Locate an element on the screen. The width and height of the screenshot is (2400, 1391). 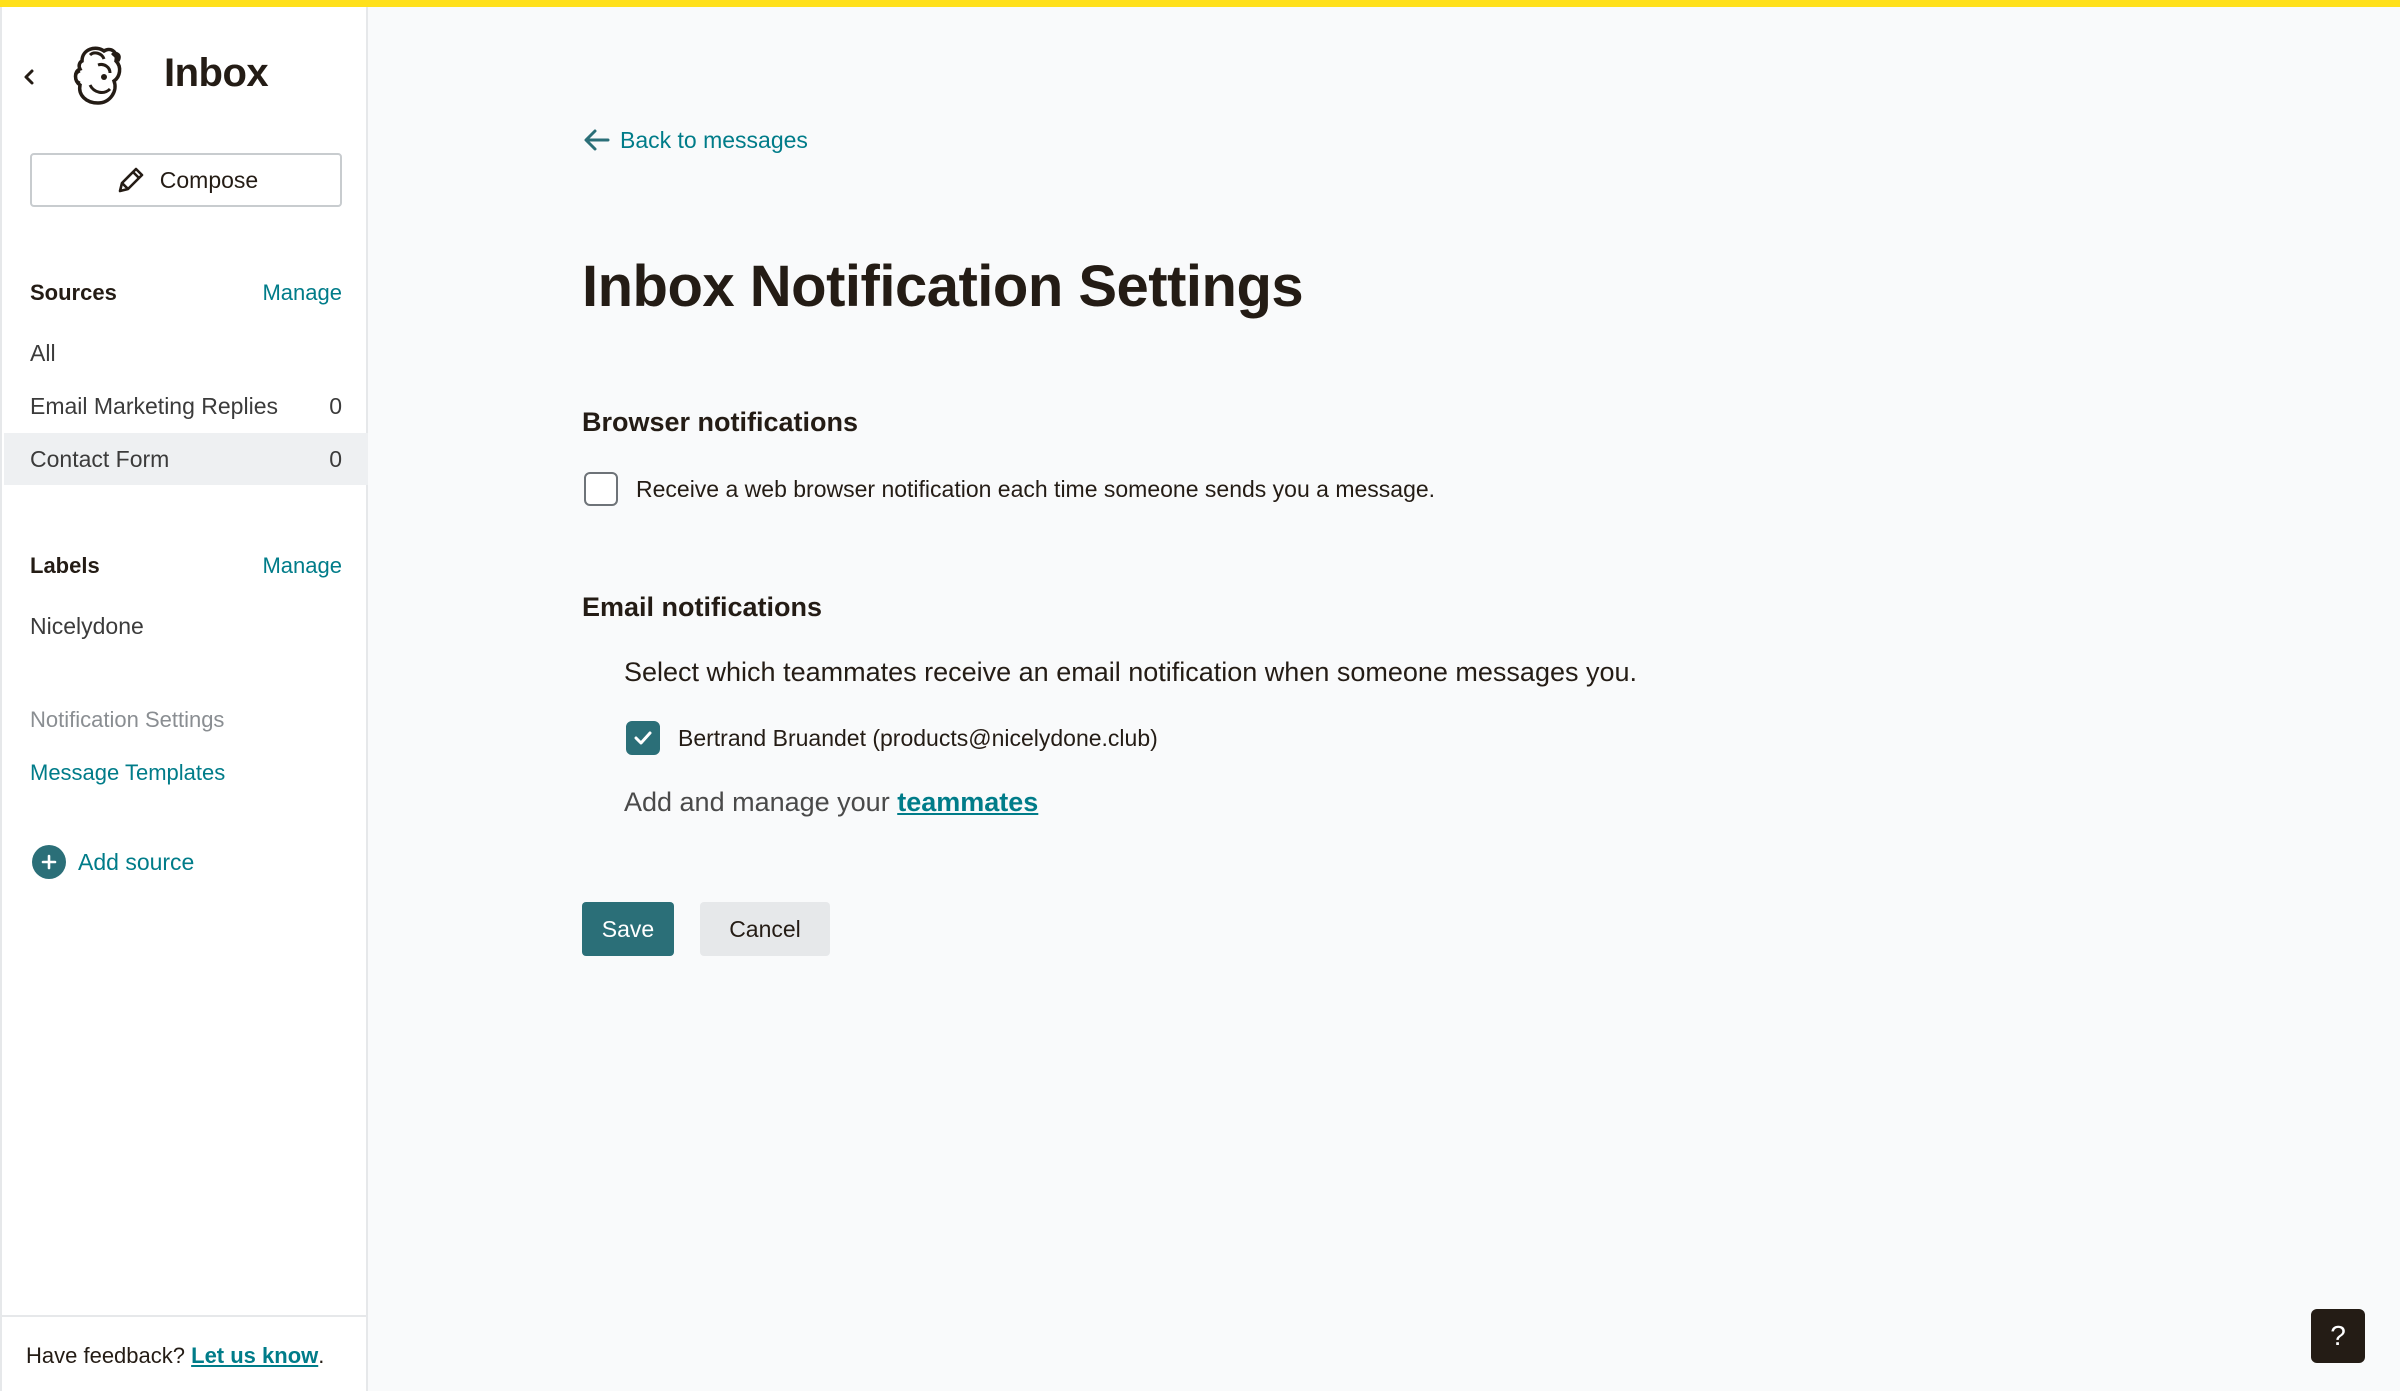
email-notifications-heading: Email notifications is located at coordinates (702, 607).